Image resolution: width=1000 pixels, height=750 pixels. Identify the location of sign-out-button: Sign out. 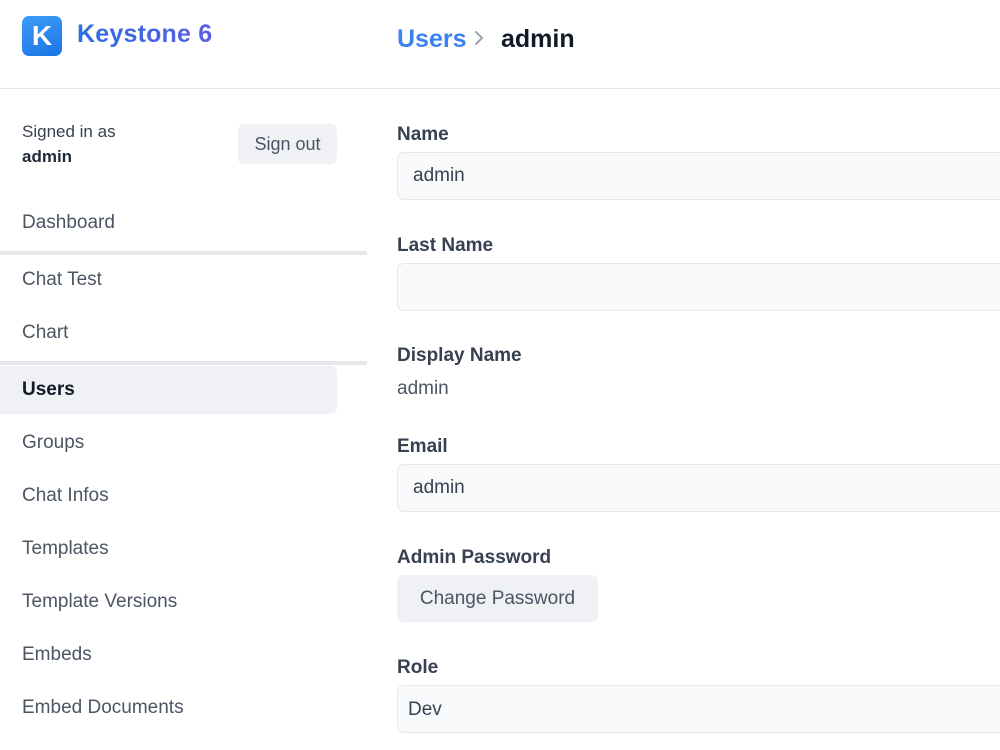
(287, 144).